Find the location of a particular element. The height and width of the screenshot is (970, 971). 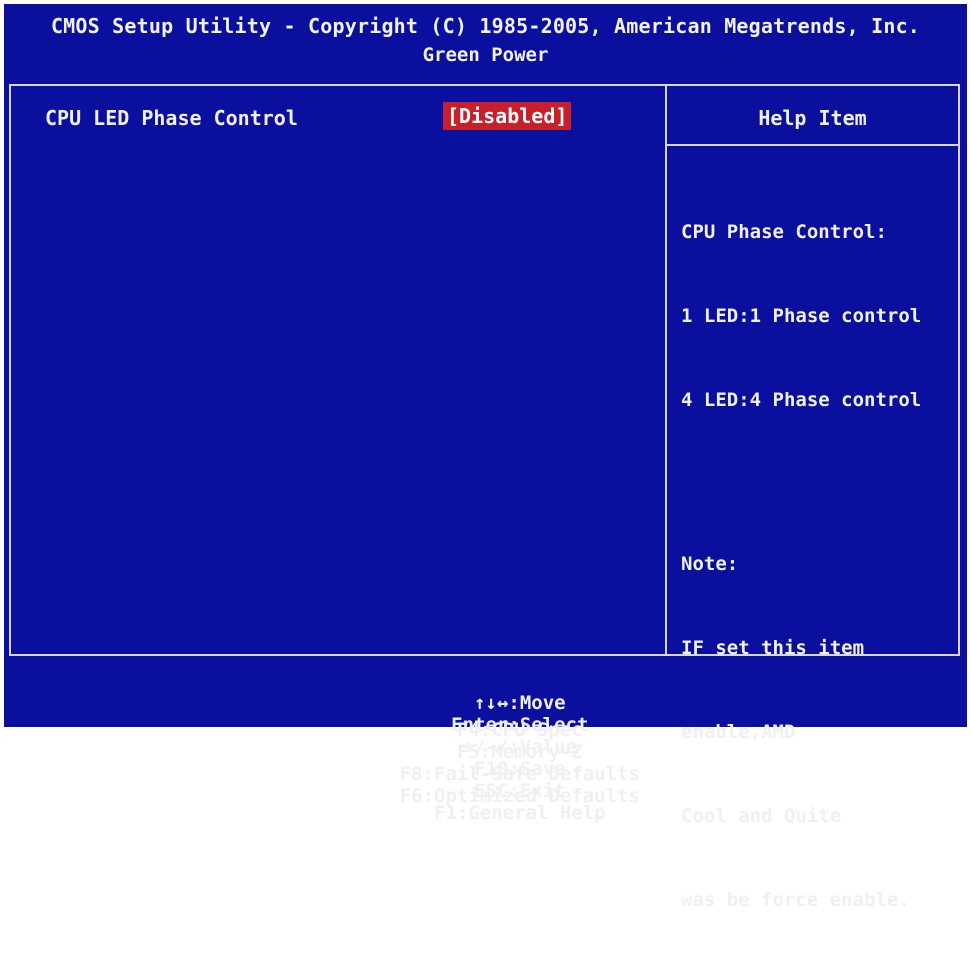

help-line: Note: is located at coordinates (710, 564).